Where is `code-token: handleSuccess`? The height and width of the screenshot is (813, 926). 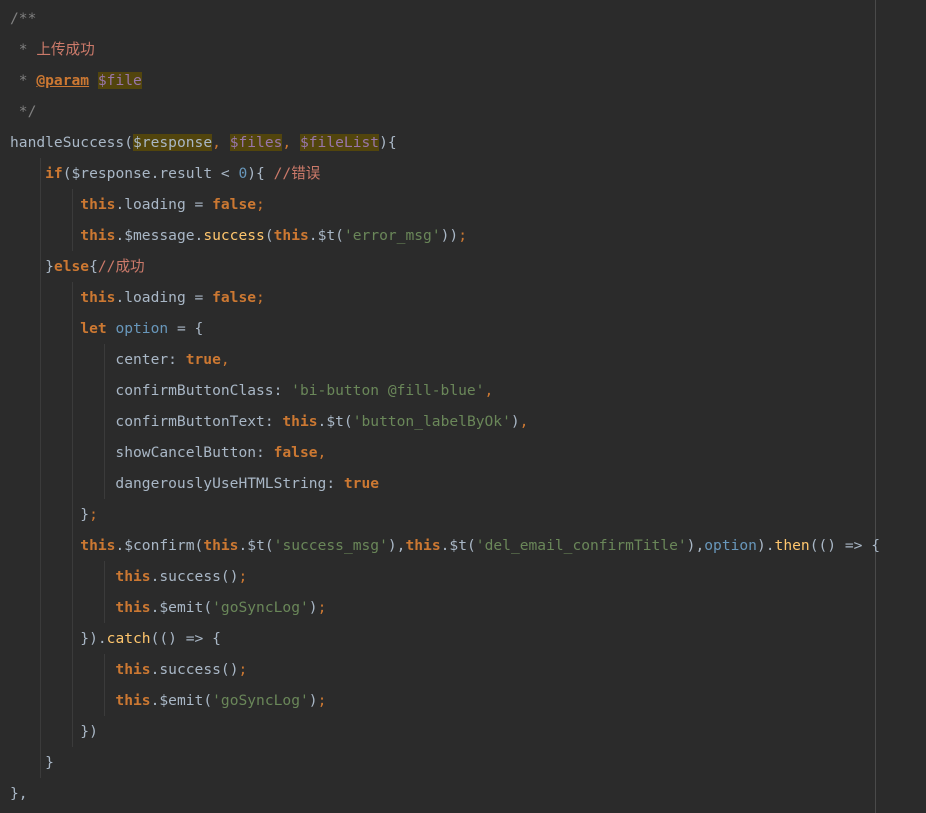 code-token: handleSuccess is located at coordinates (67, 142).